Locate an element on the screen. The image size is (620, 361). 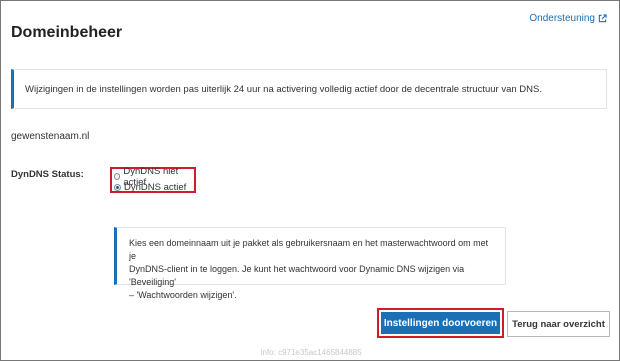
dyndns-status-options: DynDNS niet actief DynDNS actief is located at coordinates (153, 179).